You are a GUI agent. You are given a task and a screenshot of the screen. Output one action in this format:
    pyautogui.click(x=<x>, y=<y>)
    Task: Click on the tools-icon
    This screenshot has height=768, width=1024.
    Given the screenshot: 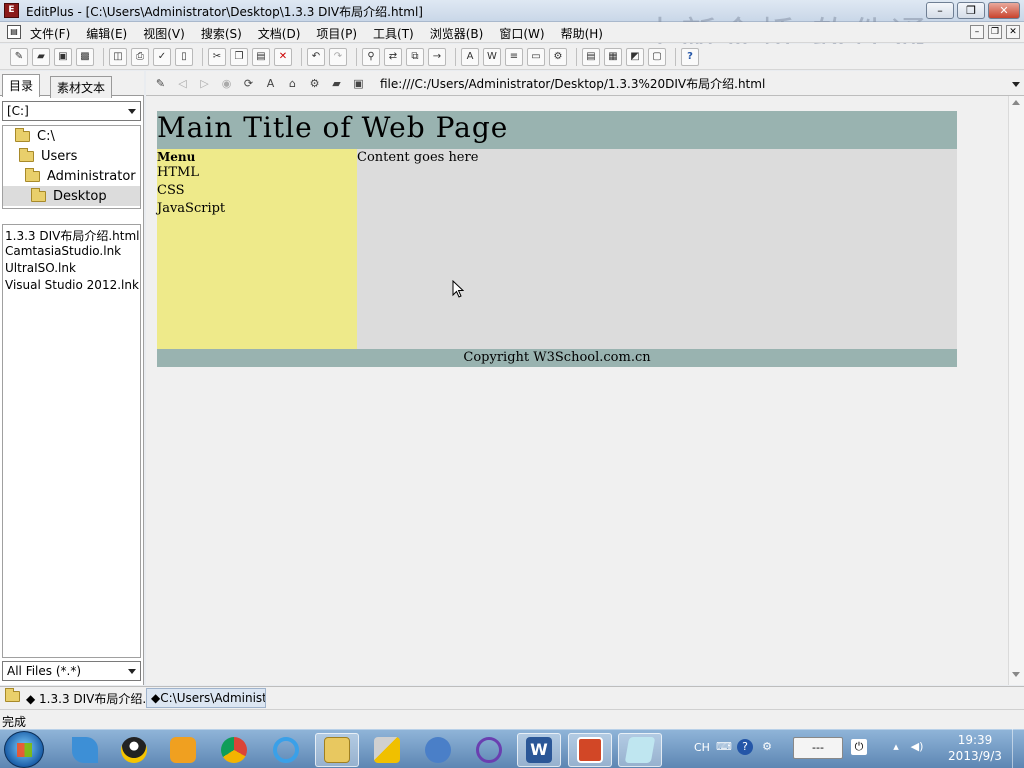 What is the action you would take?
    pyautogui.click(x=387, y=750)
    